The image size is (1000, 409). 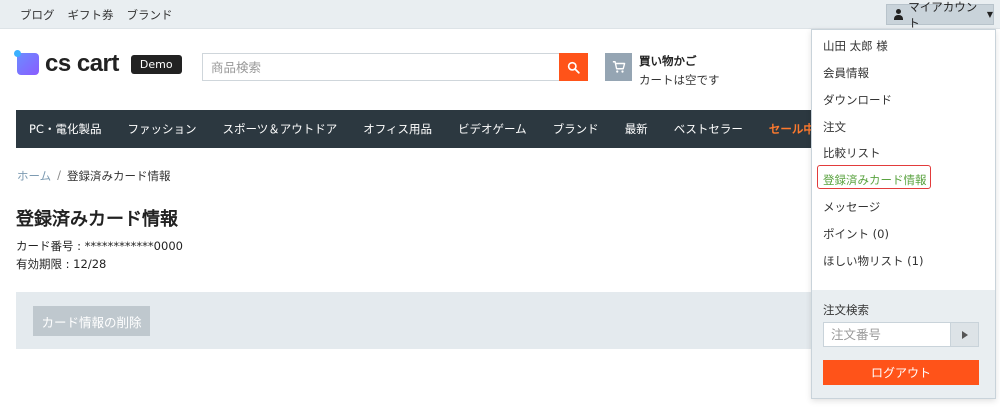 What do you see at coordinates (852, 153) in the screenshot?
I see `account-menu-compare-list: 比較リスト` at bounding box center [852, 153].